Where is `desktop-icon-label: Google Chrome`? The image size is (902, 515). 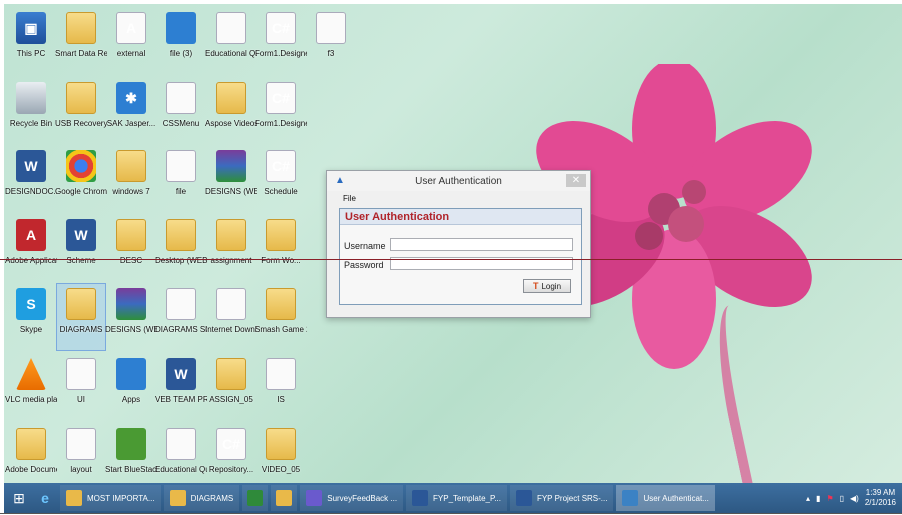 desktop-icon-label: Google Chrome is located at coordinates (81, 191).